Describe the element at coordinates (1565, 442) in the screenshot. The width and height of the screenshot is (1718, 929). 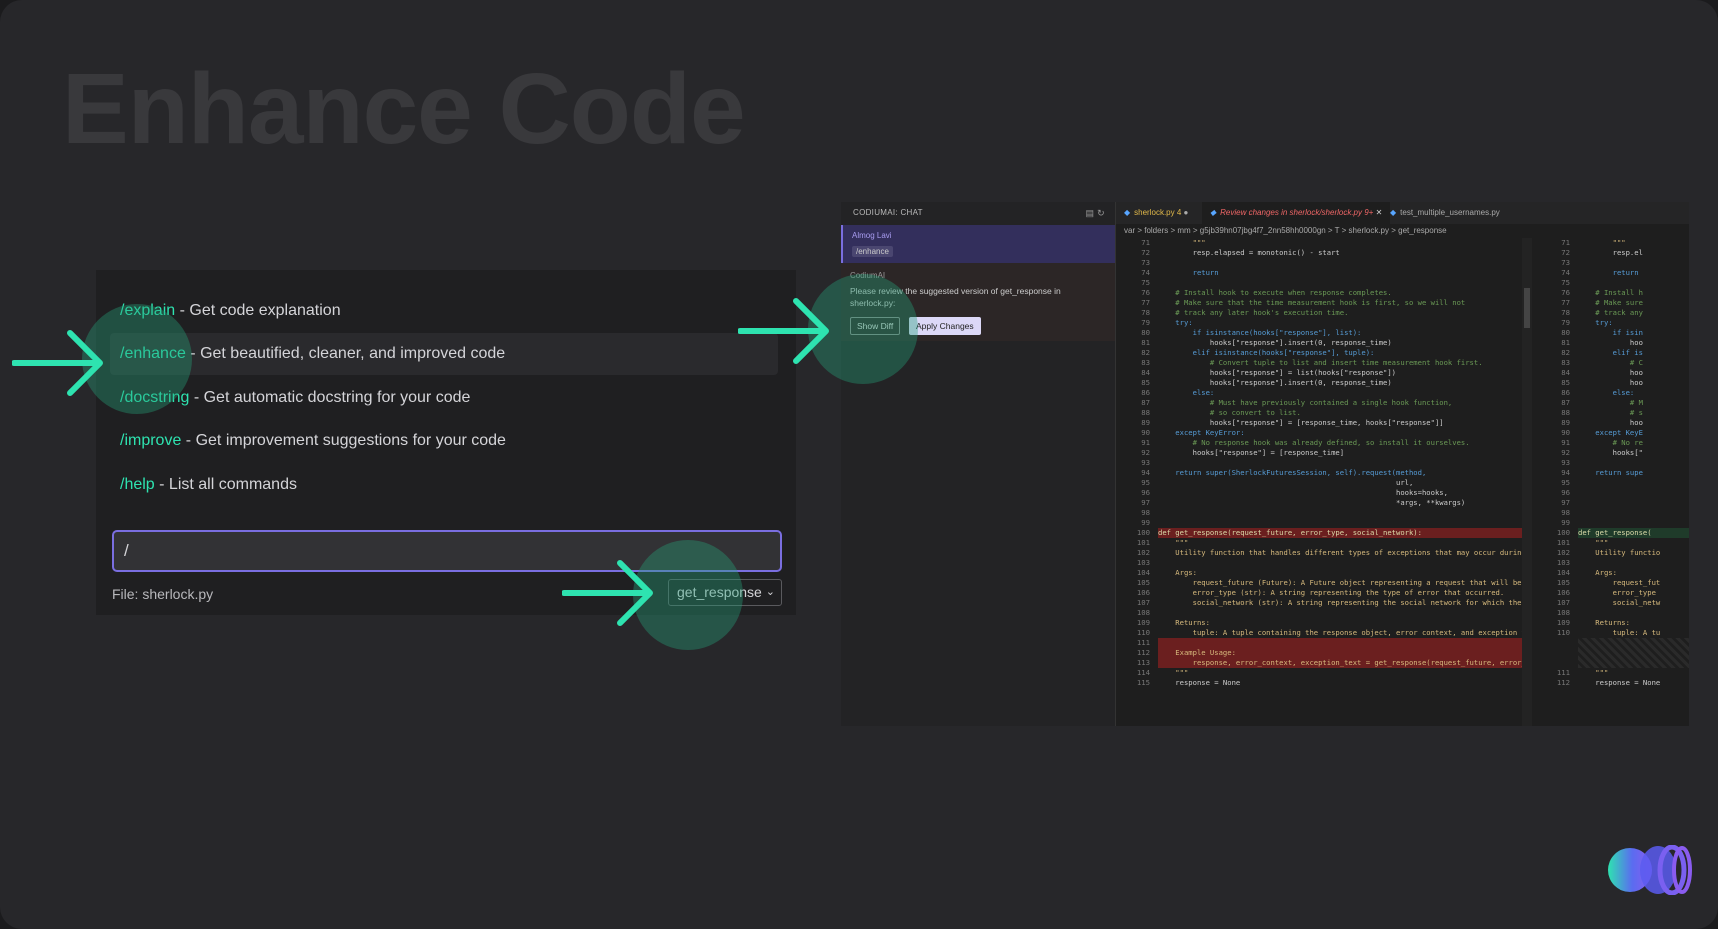
I see `line-number: 91` at that location.